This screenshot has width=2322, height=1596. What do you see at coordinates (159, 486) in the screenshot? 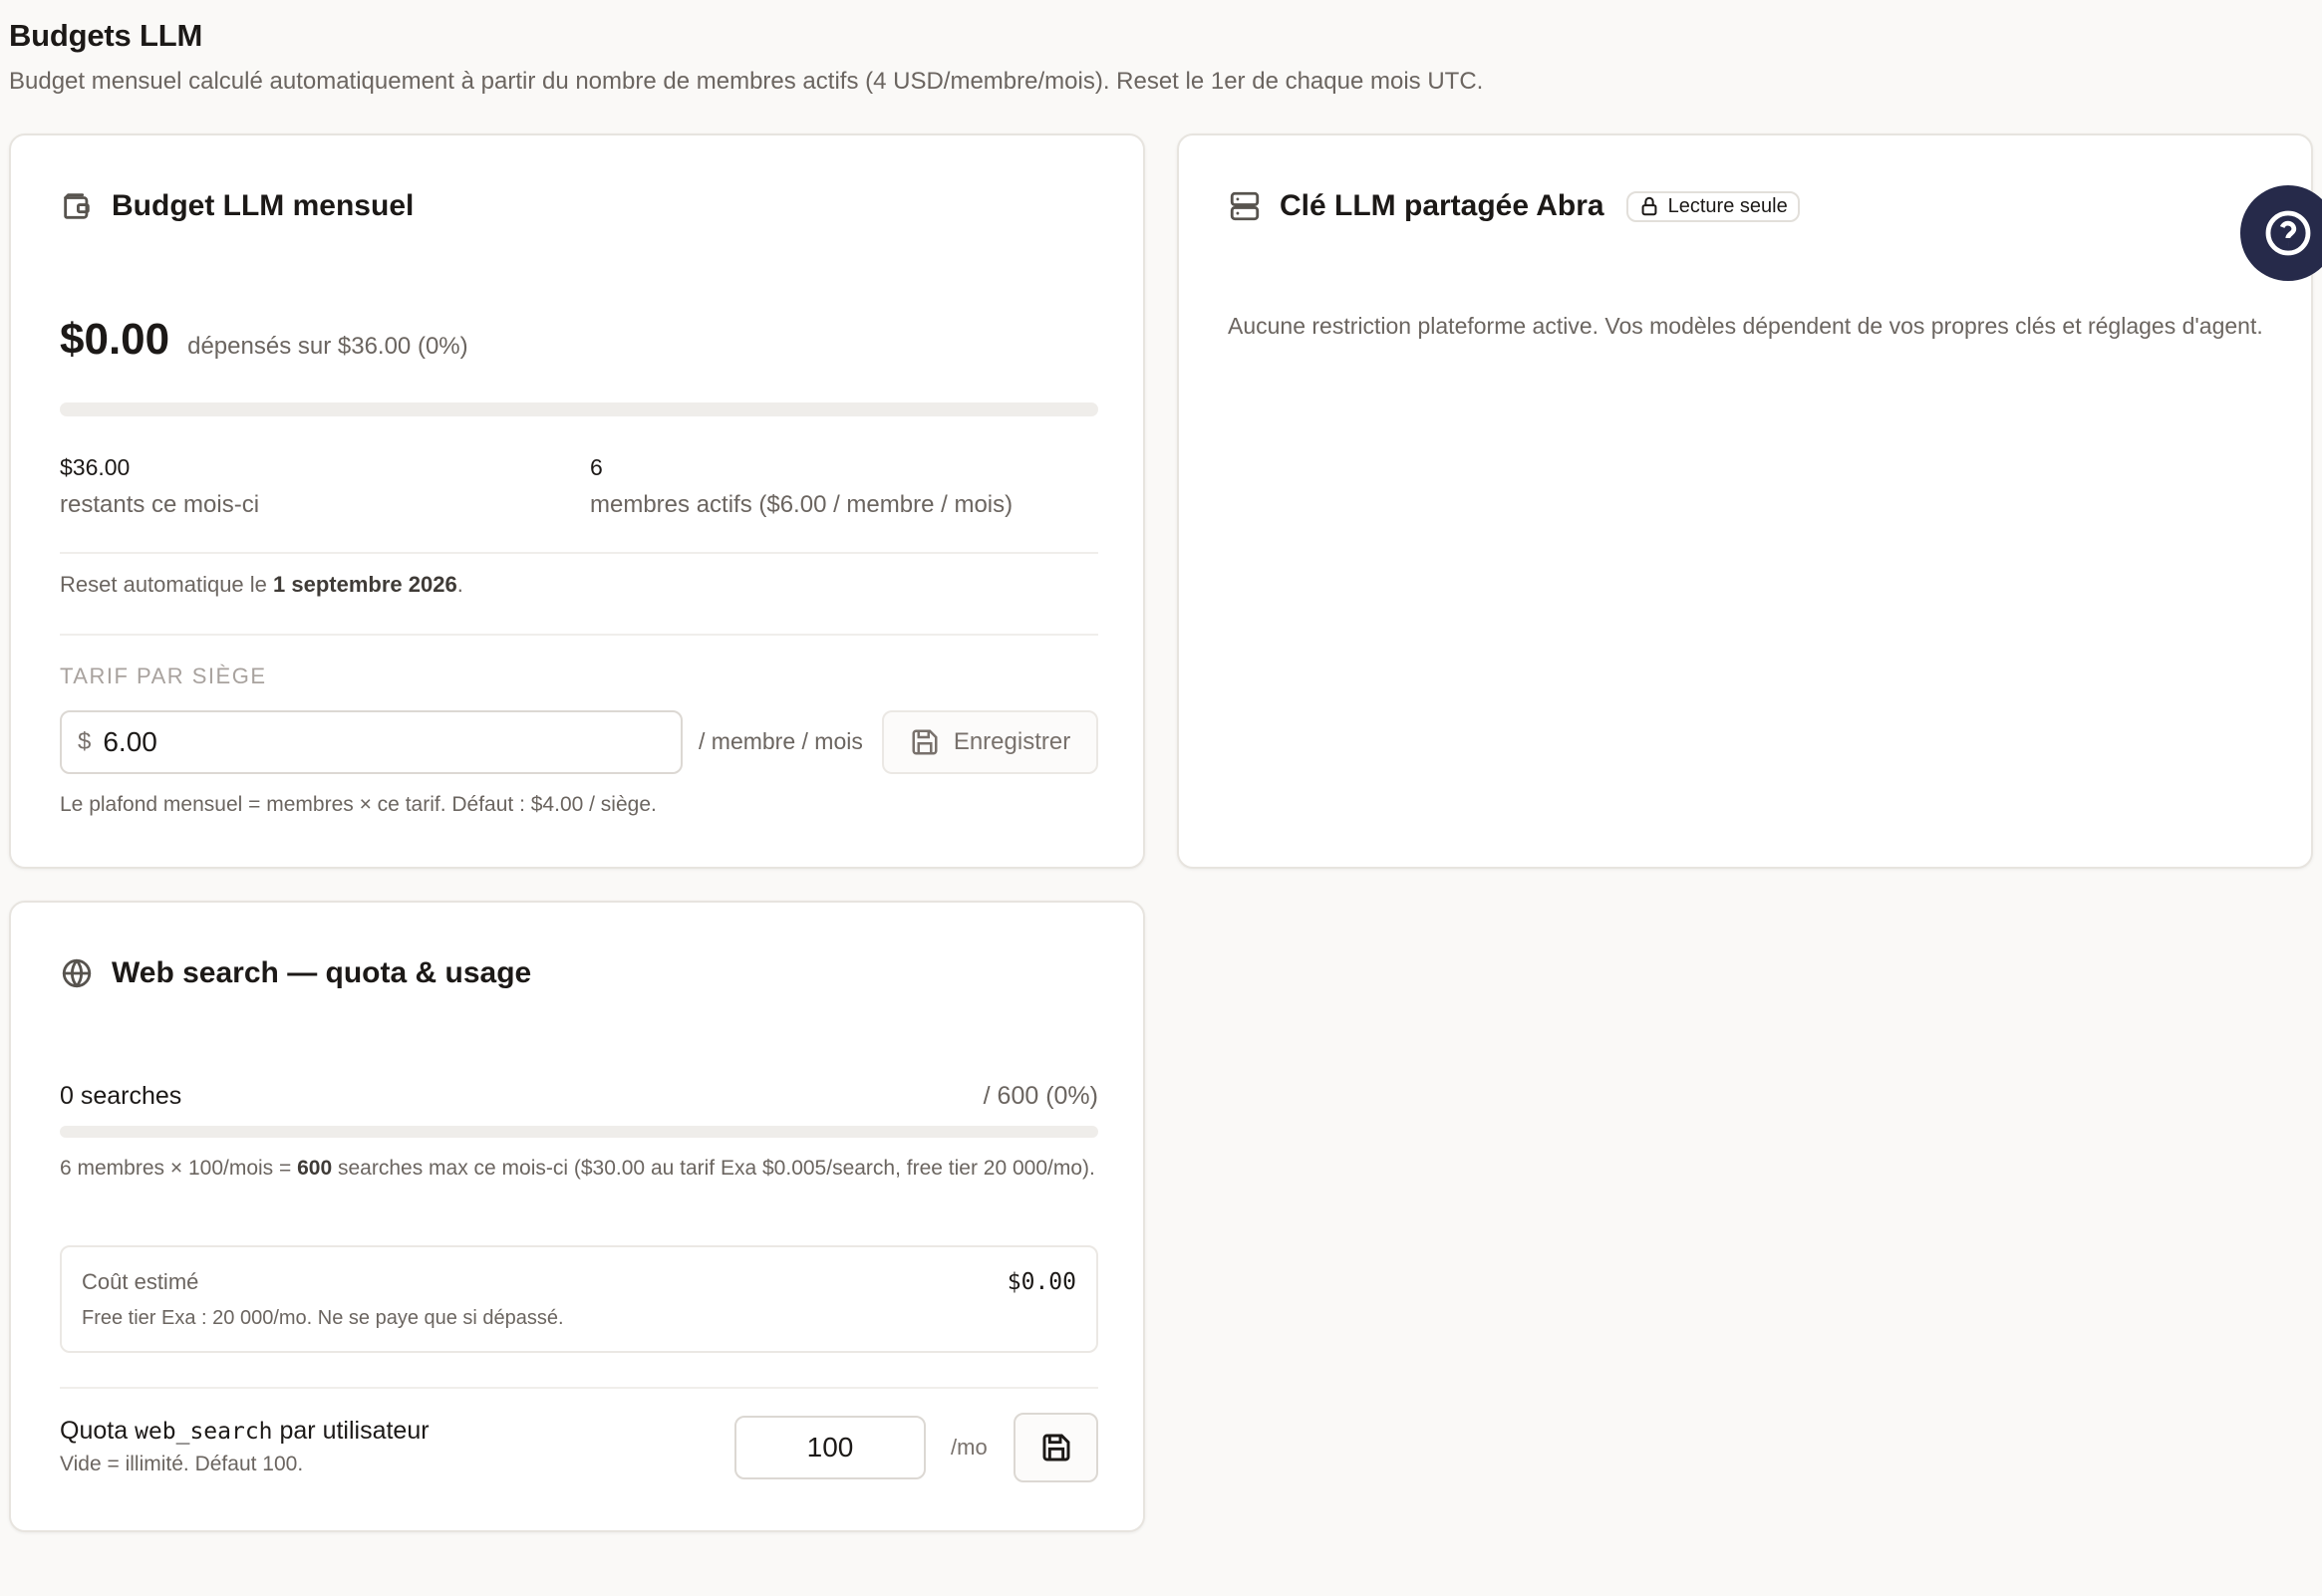
I see `remaining-stat: $36.00 restants ce mois-ci` at bounding box center [159, 486].